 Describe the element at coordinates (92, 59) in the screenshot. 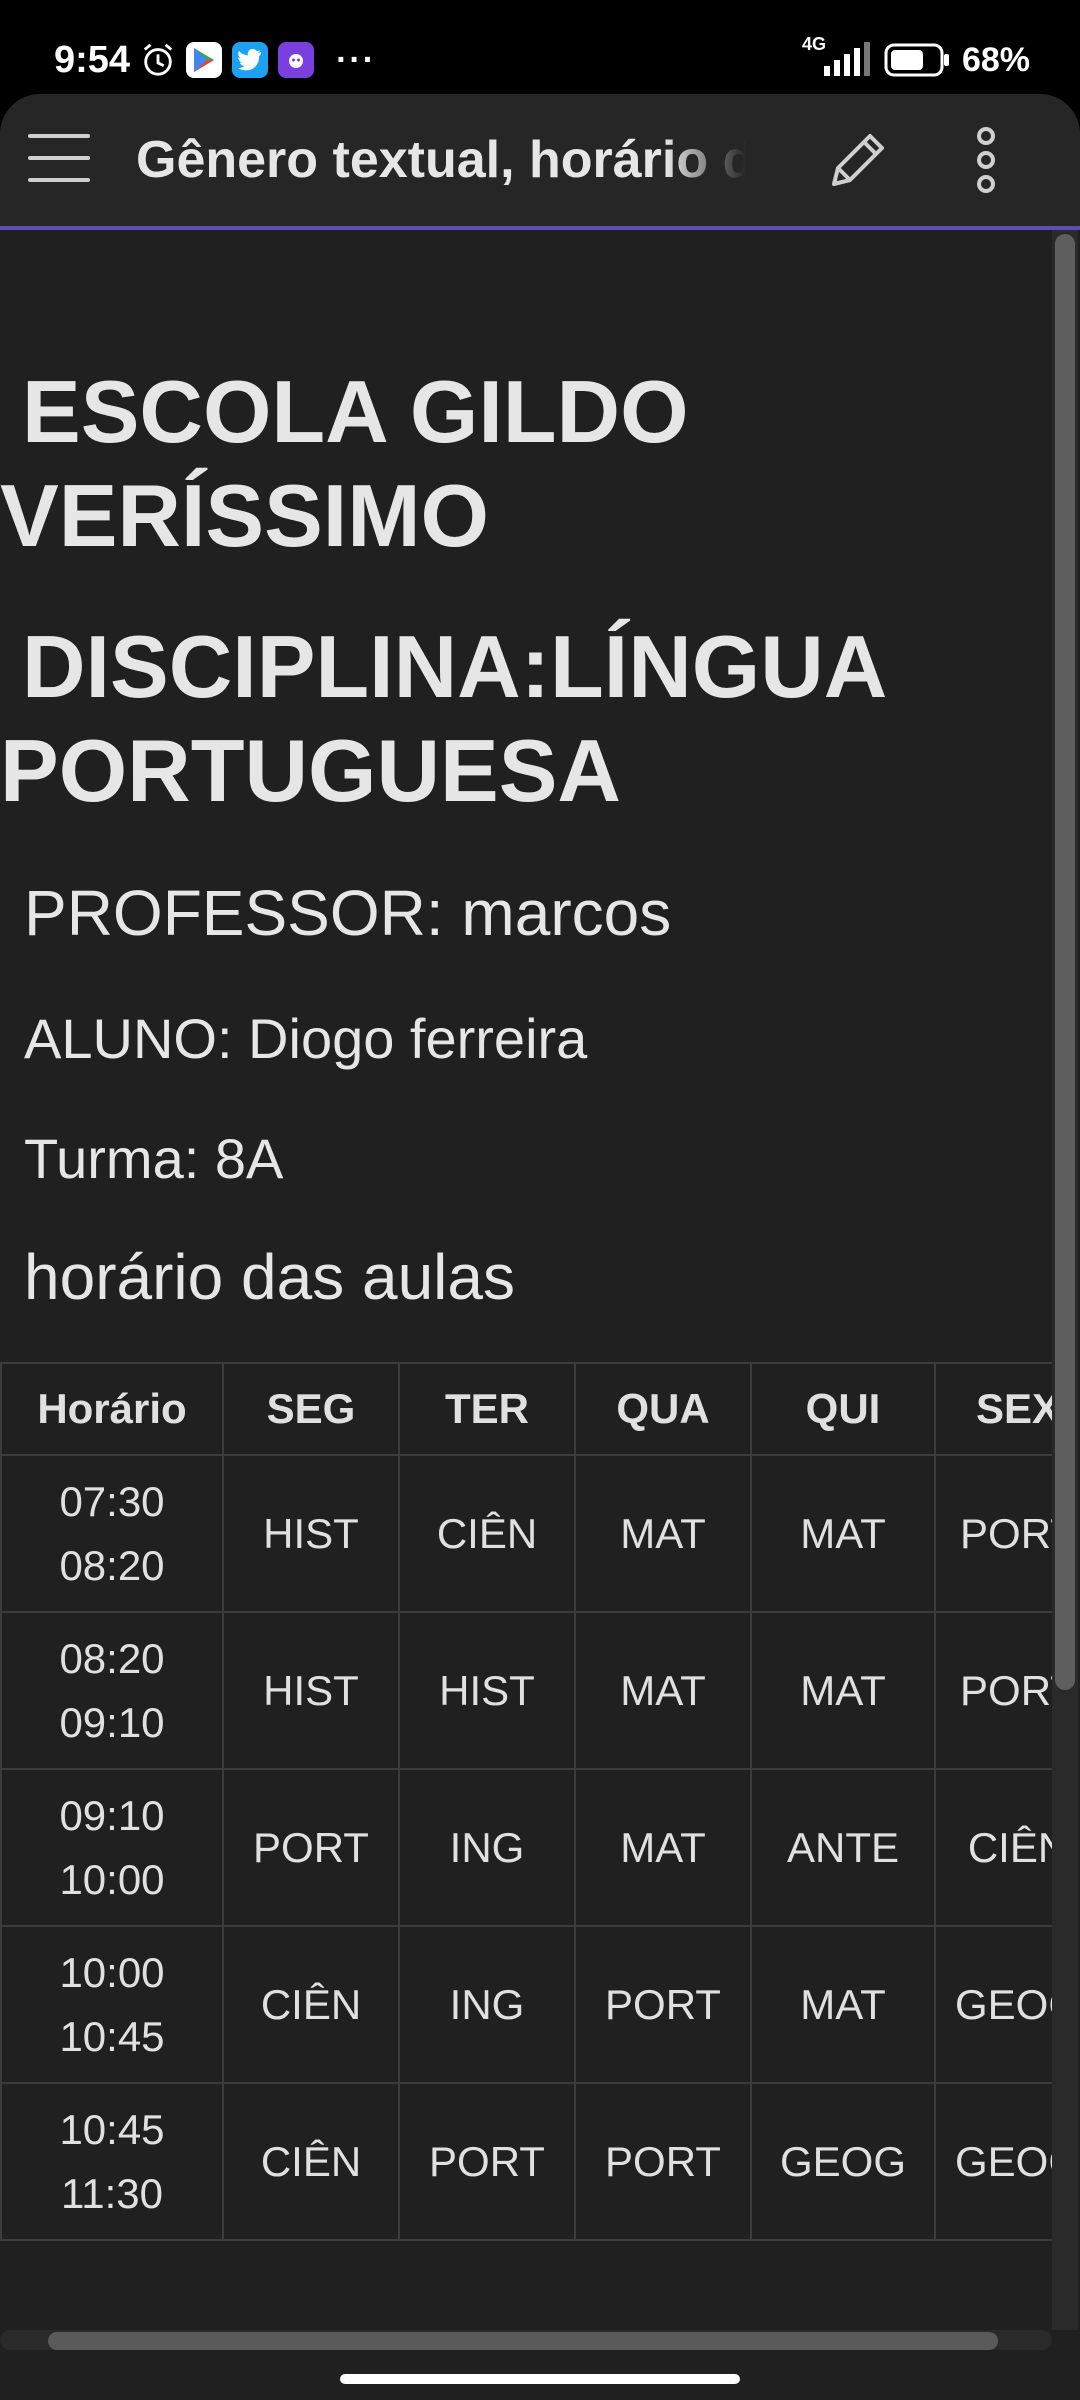

I see `status-time: 9:54` at that location.